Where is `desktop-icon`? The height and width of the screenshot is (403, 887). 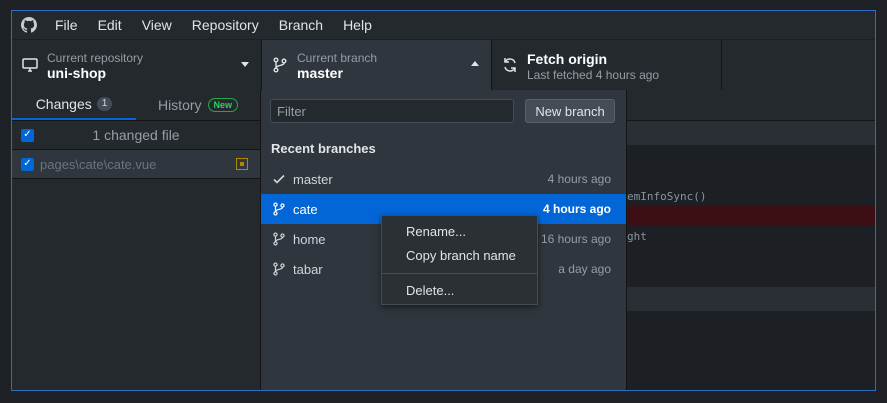
desktop-icon is located at coordinates (30, 65).